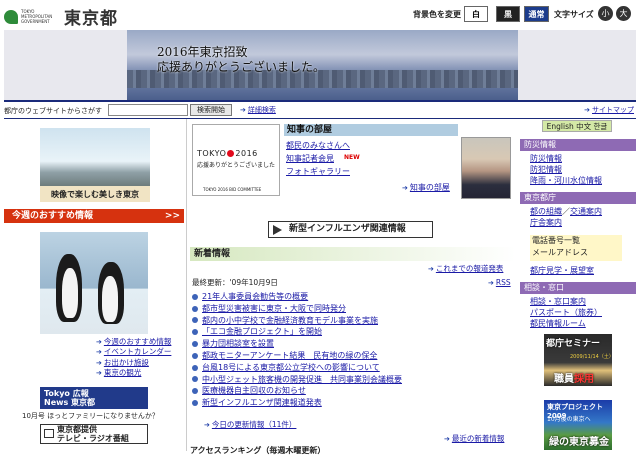 The height and width of the screenshot is (456, 640). Describe the element at coordinates (508, 14) in the screenshot. I see `bg-black-button: 黒` at that location.